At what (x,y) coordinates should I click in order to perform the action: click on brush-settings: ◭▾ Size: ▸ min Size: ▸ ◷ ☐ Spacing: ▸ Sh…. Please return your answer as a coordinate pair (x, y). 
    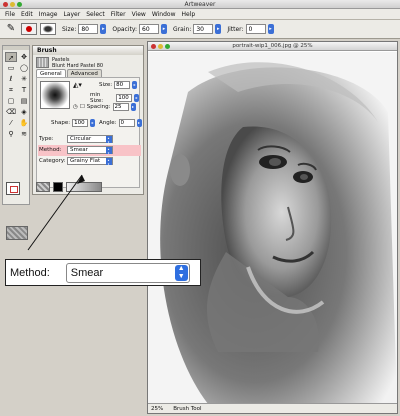
    Looking at the image, I should click on (89, 132).